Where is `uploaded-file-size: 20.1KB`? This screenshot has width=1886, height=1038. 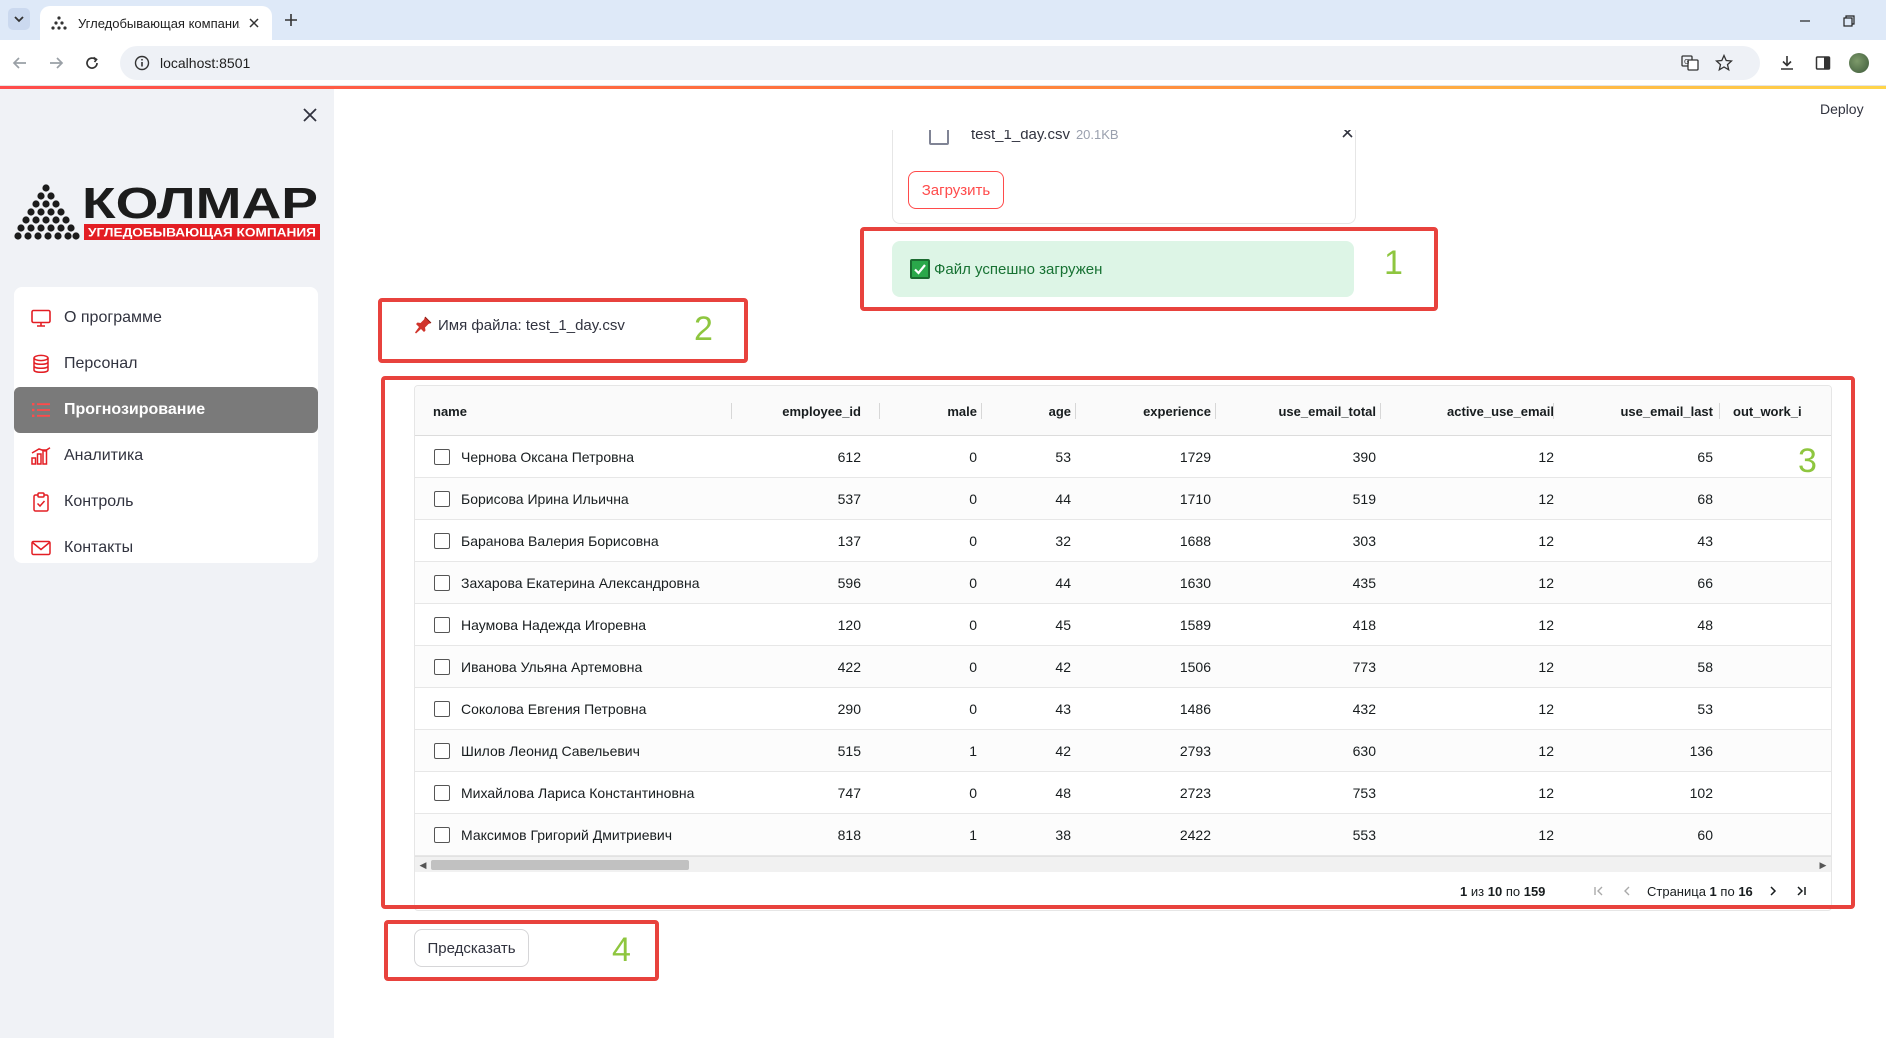 uploaded-file-size: 20.1KB is located at coordinates (1097, 136).